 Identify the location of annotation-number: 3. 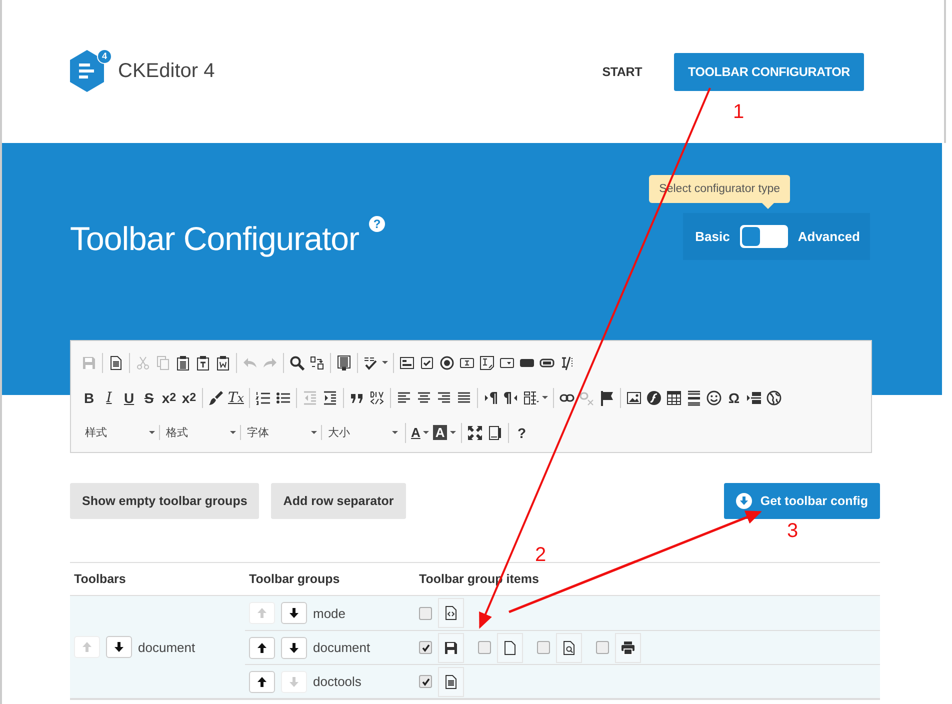
(792, 531).